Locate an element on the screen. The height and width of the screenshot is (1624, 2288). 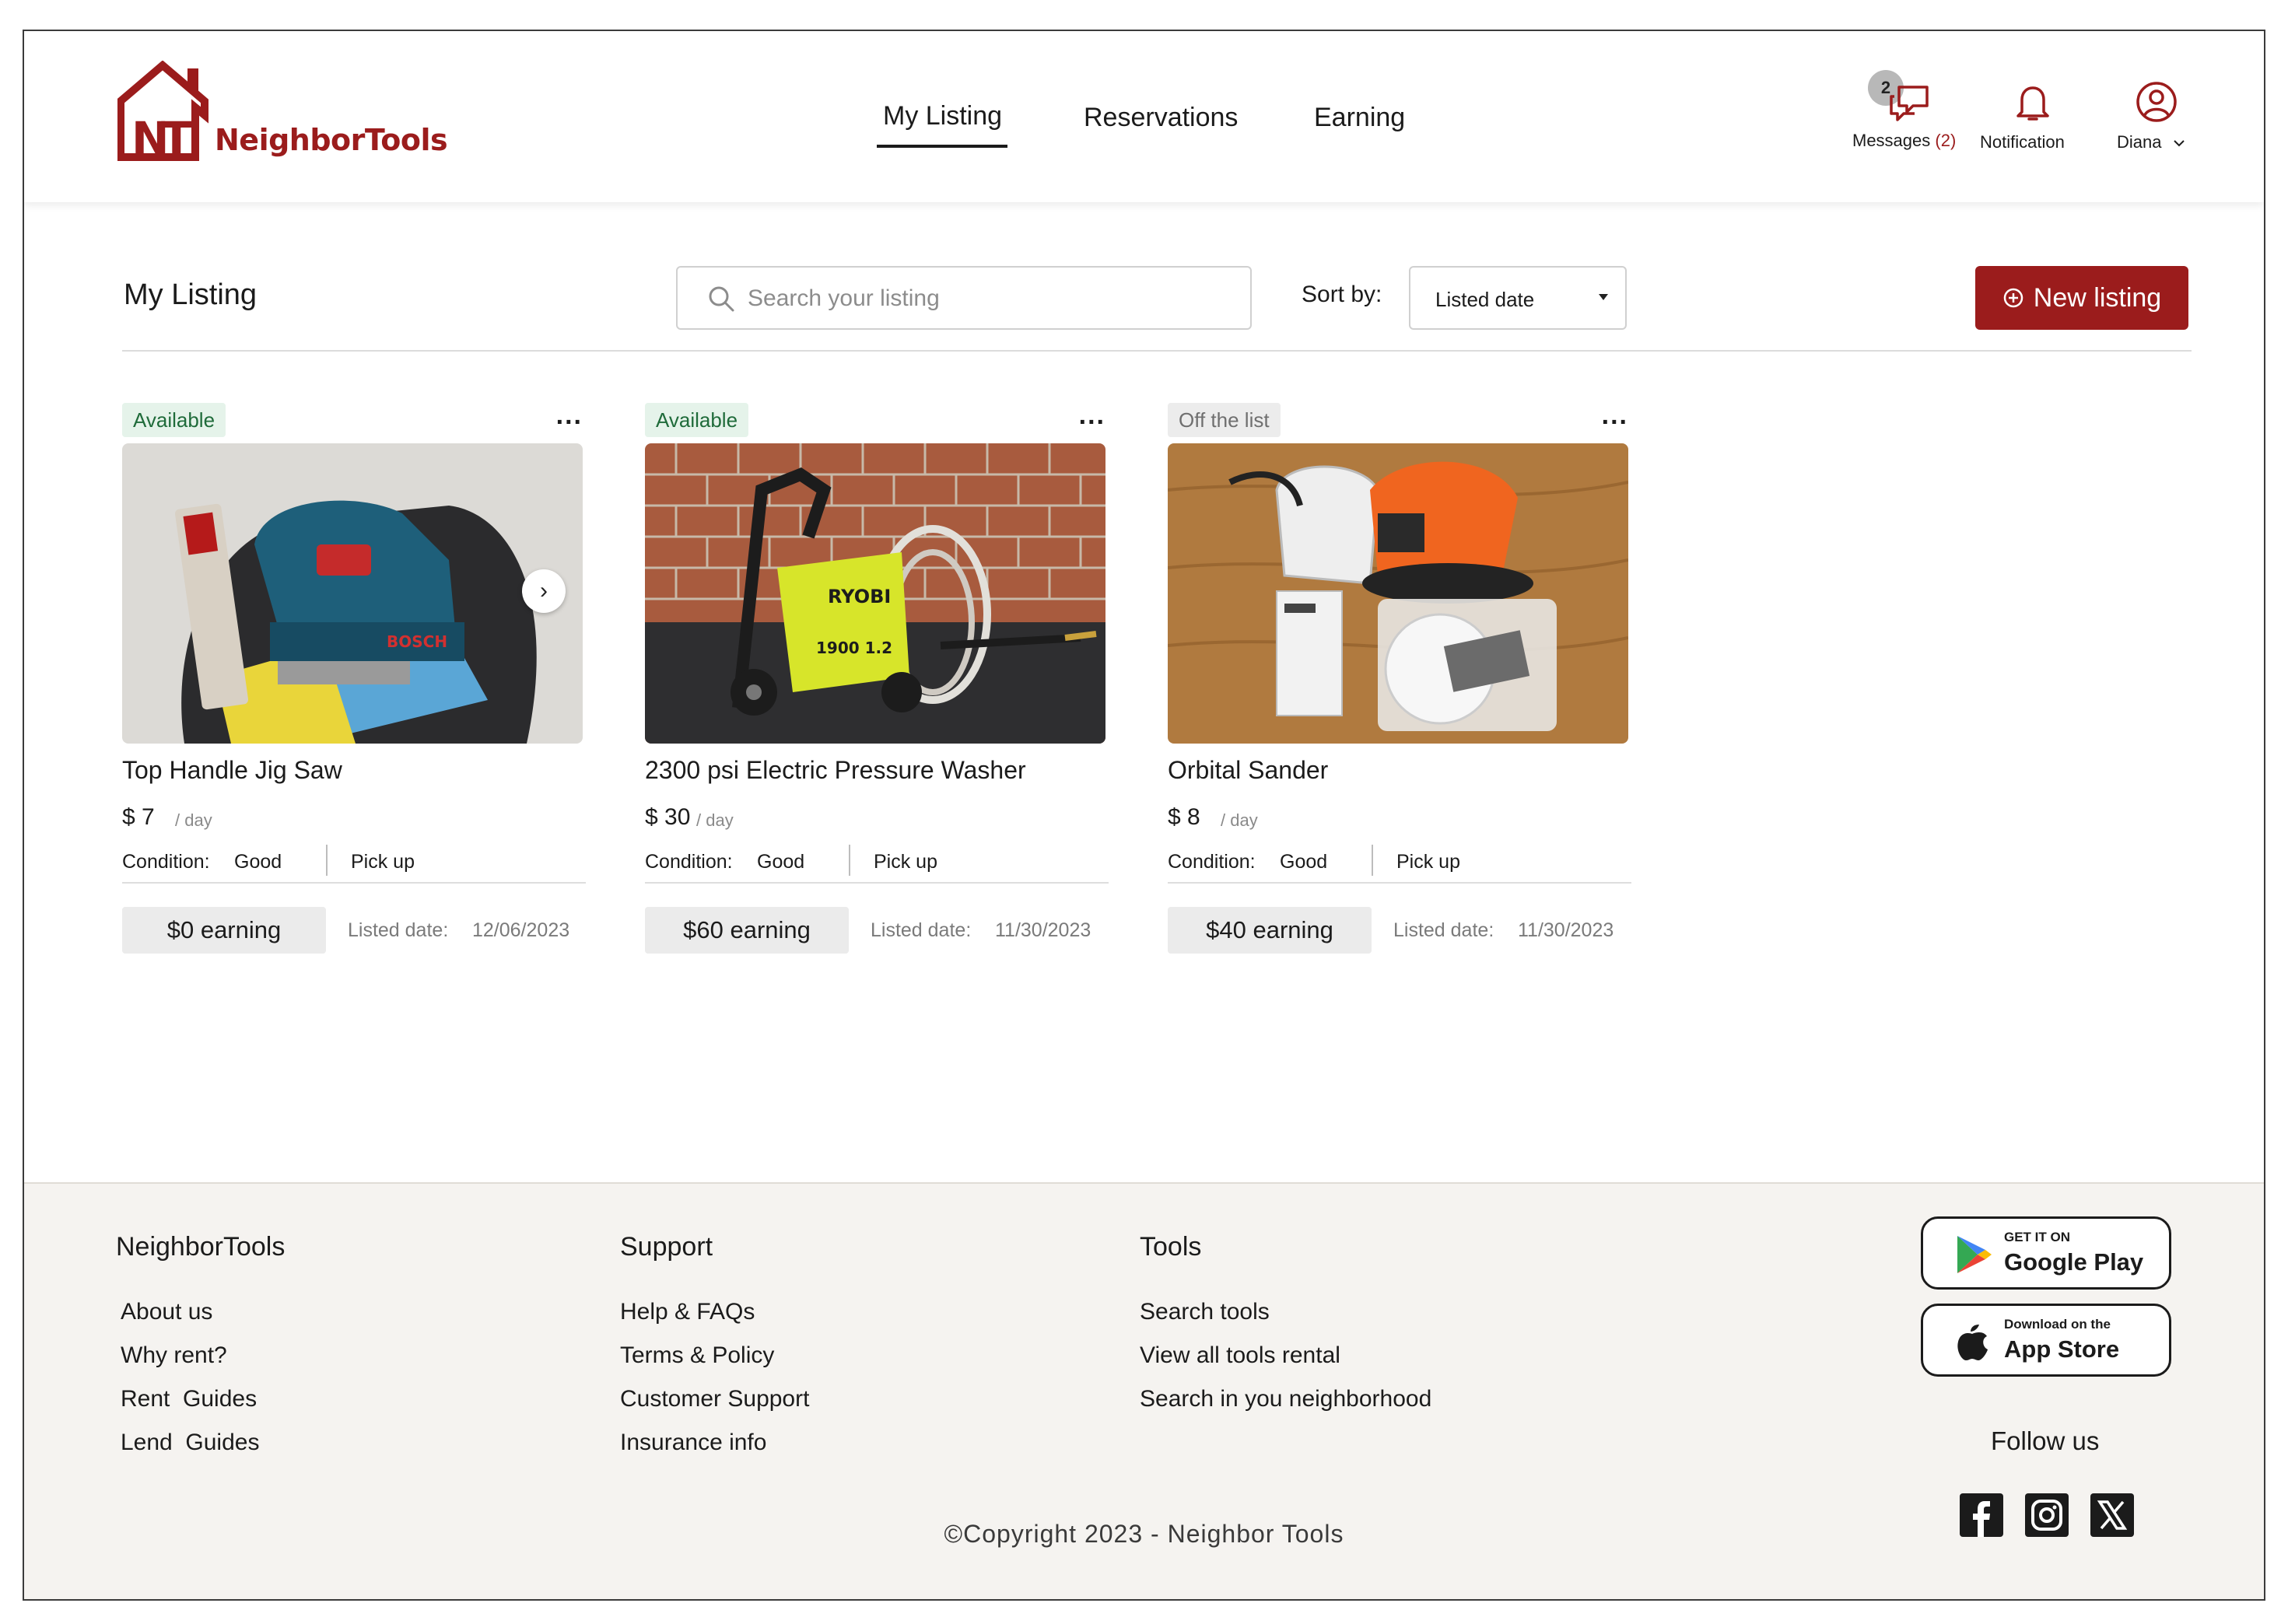
footer-link-terms-policy: Terms & Policy is located at coordinates (714, 1356).